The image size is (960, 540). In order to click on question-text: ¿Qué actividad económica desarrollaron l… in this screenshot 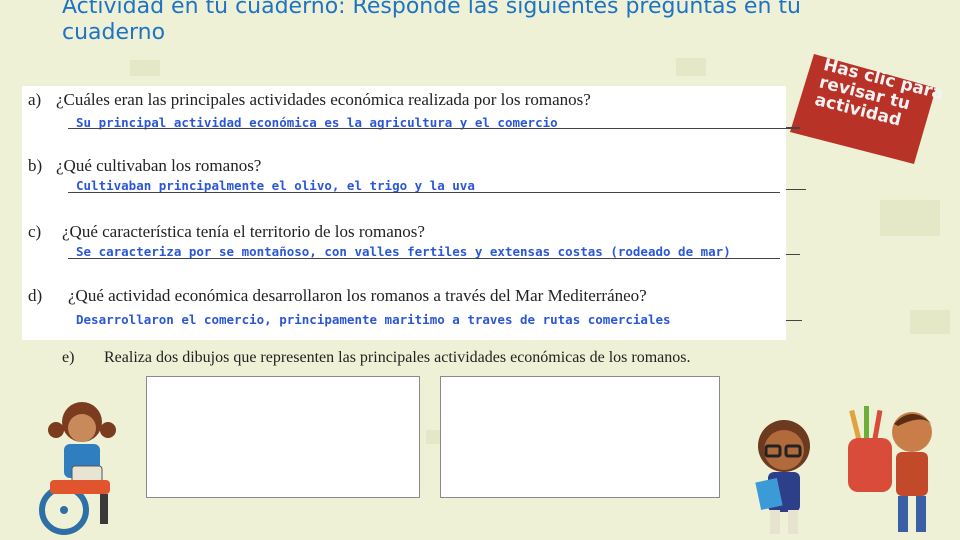, I will do `click(357, 295)`.